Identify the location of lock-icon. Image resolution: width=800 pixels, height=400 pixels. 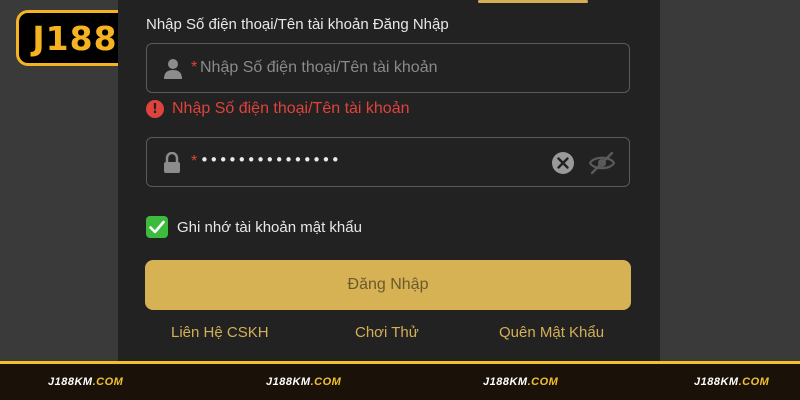
(172, 165).